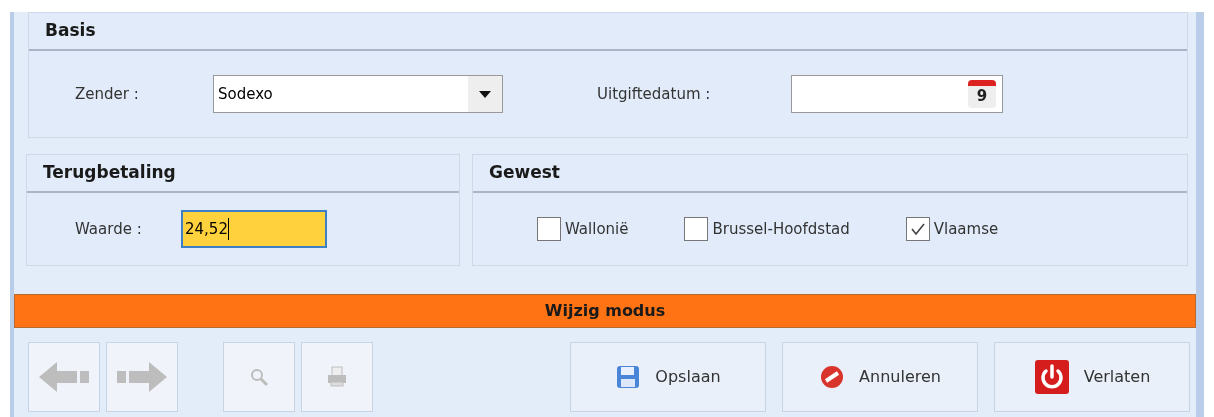  Describe the element at coordinates (597, 229) in the screenshot. I see `checkbox-label: Wallonië` at that location.